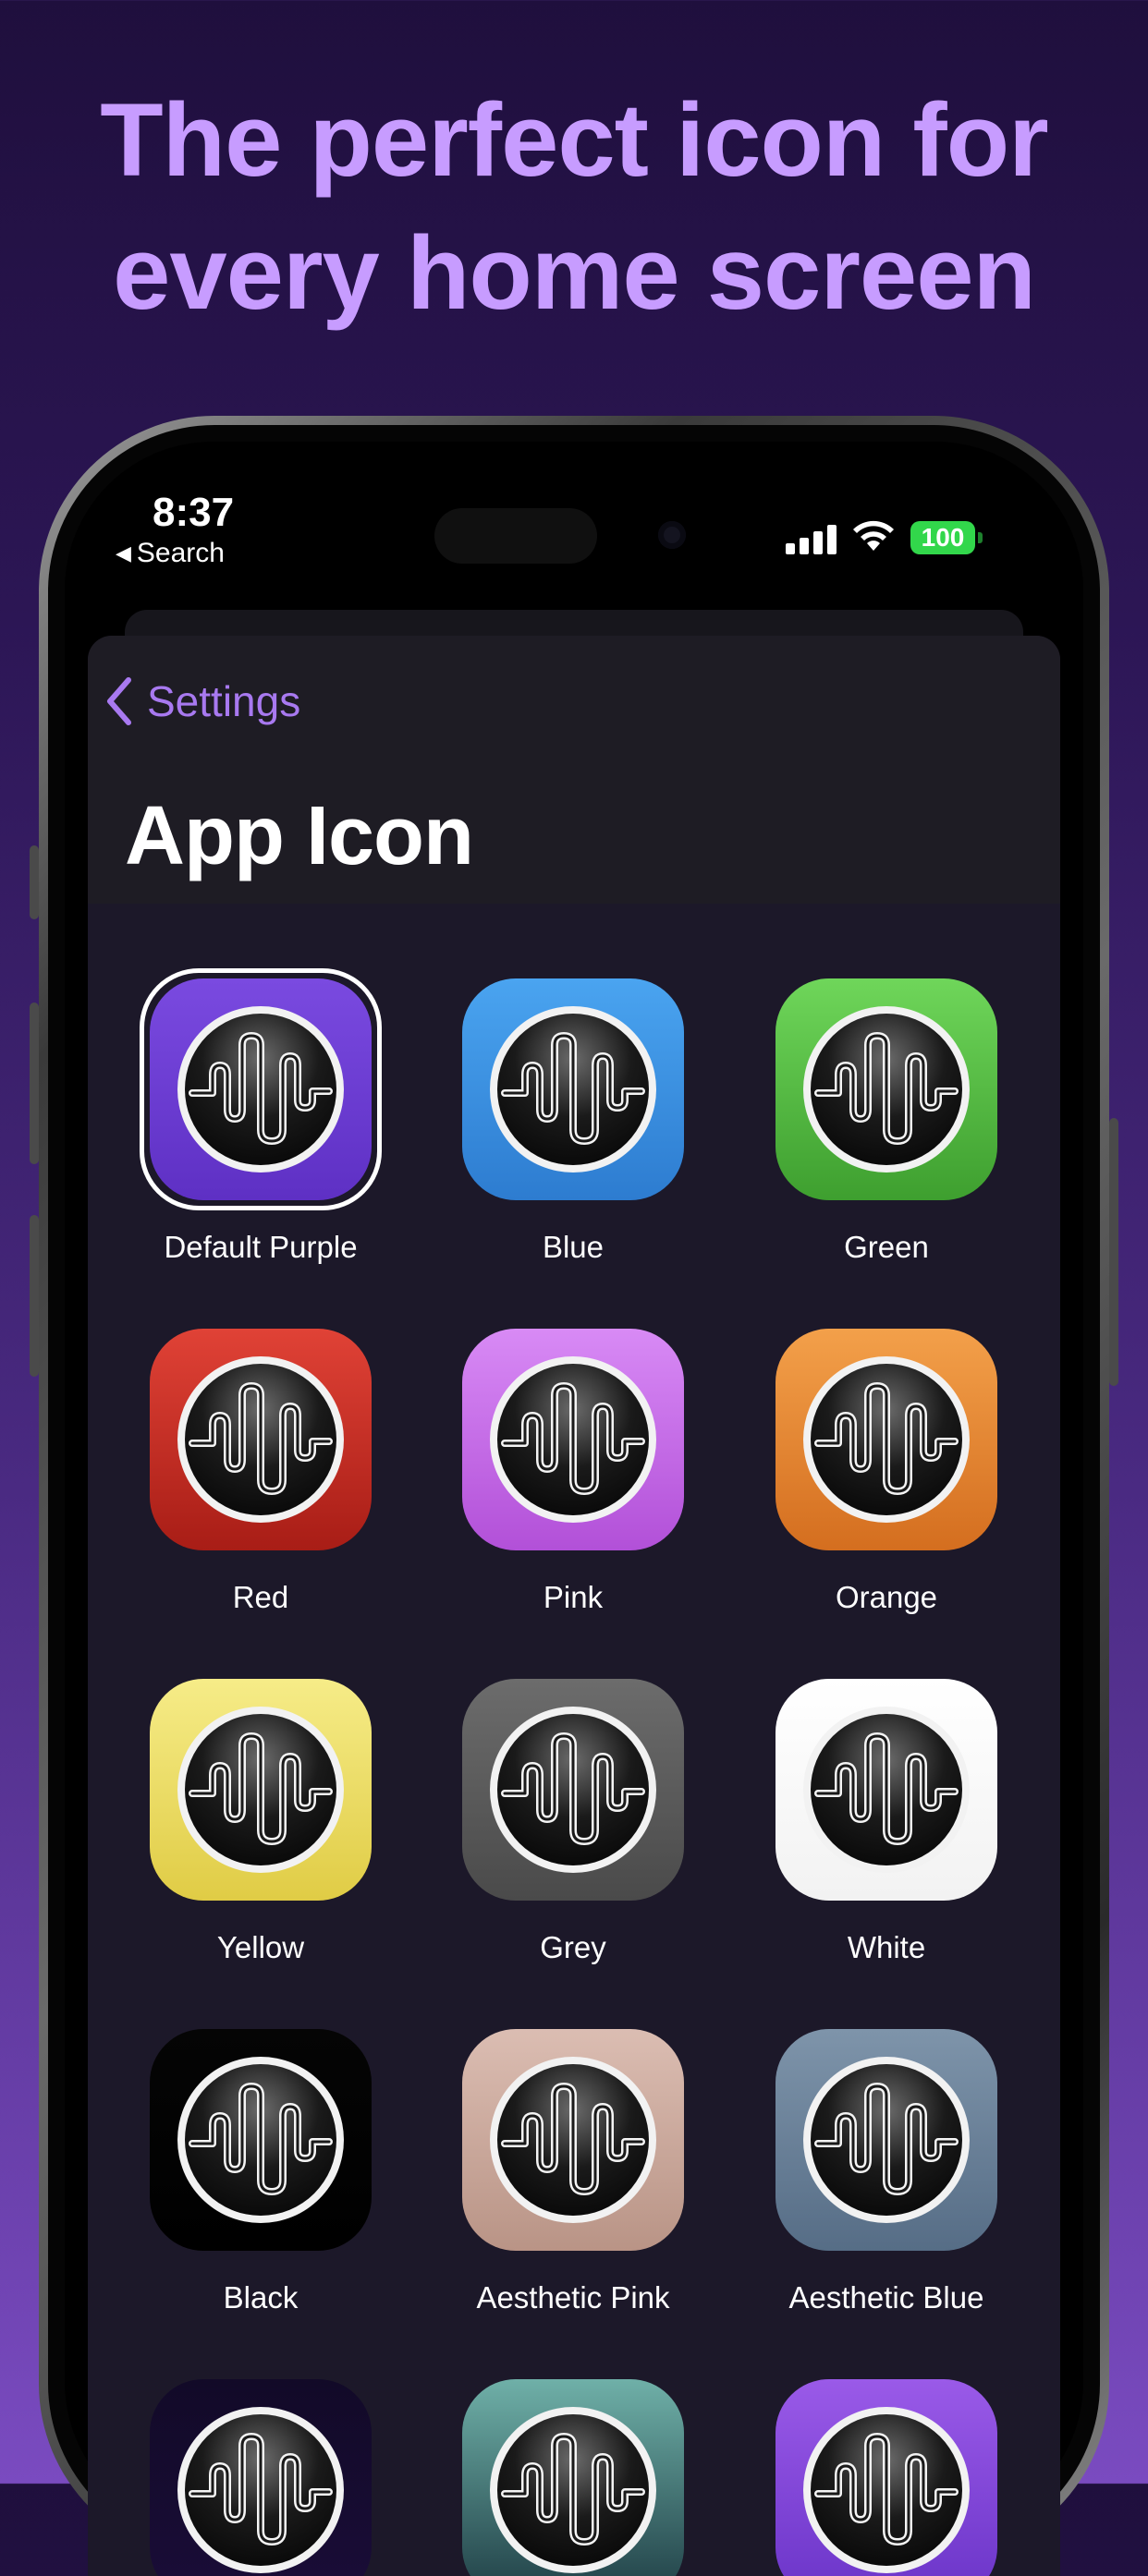 The image size is (1148, 2576). I want to click on app-icon-label: Orange, so click(887, 1597).